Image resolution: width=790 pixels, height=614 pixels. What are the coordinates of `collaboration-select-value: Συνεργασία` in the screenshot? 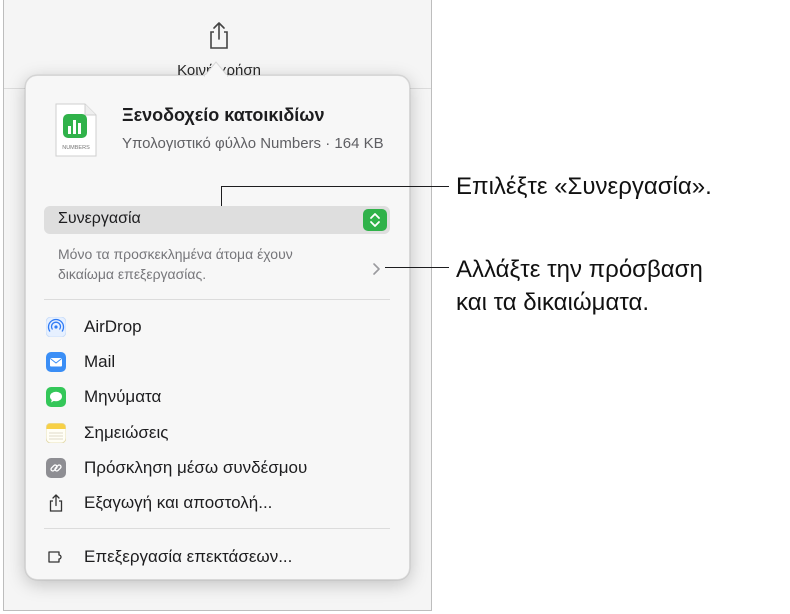 It's located at (99, 218).